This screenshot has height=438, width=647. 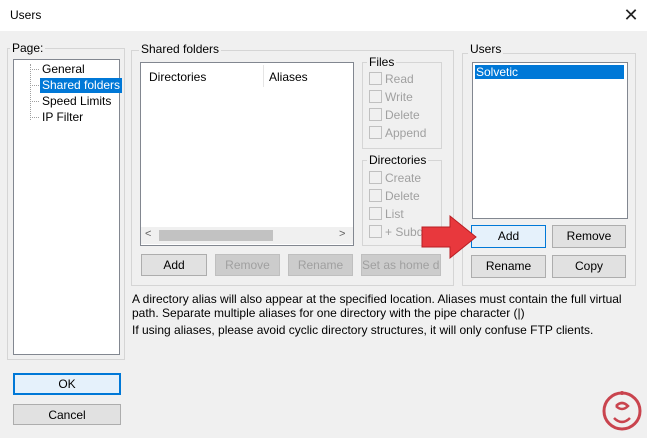 I want to click on dir-delete-label: Delete, so click(x=402, y=196).